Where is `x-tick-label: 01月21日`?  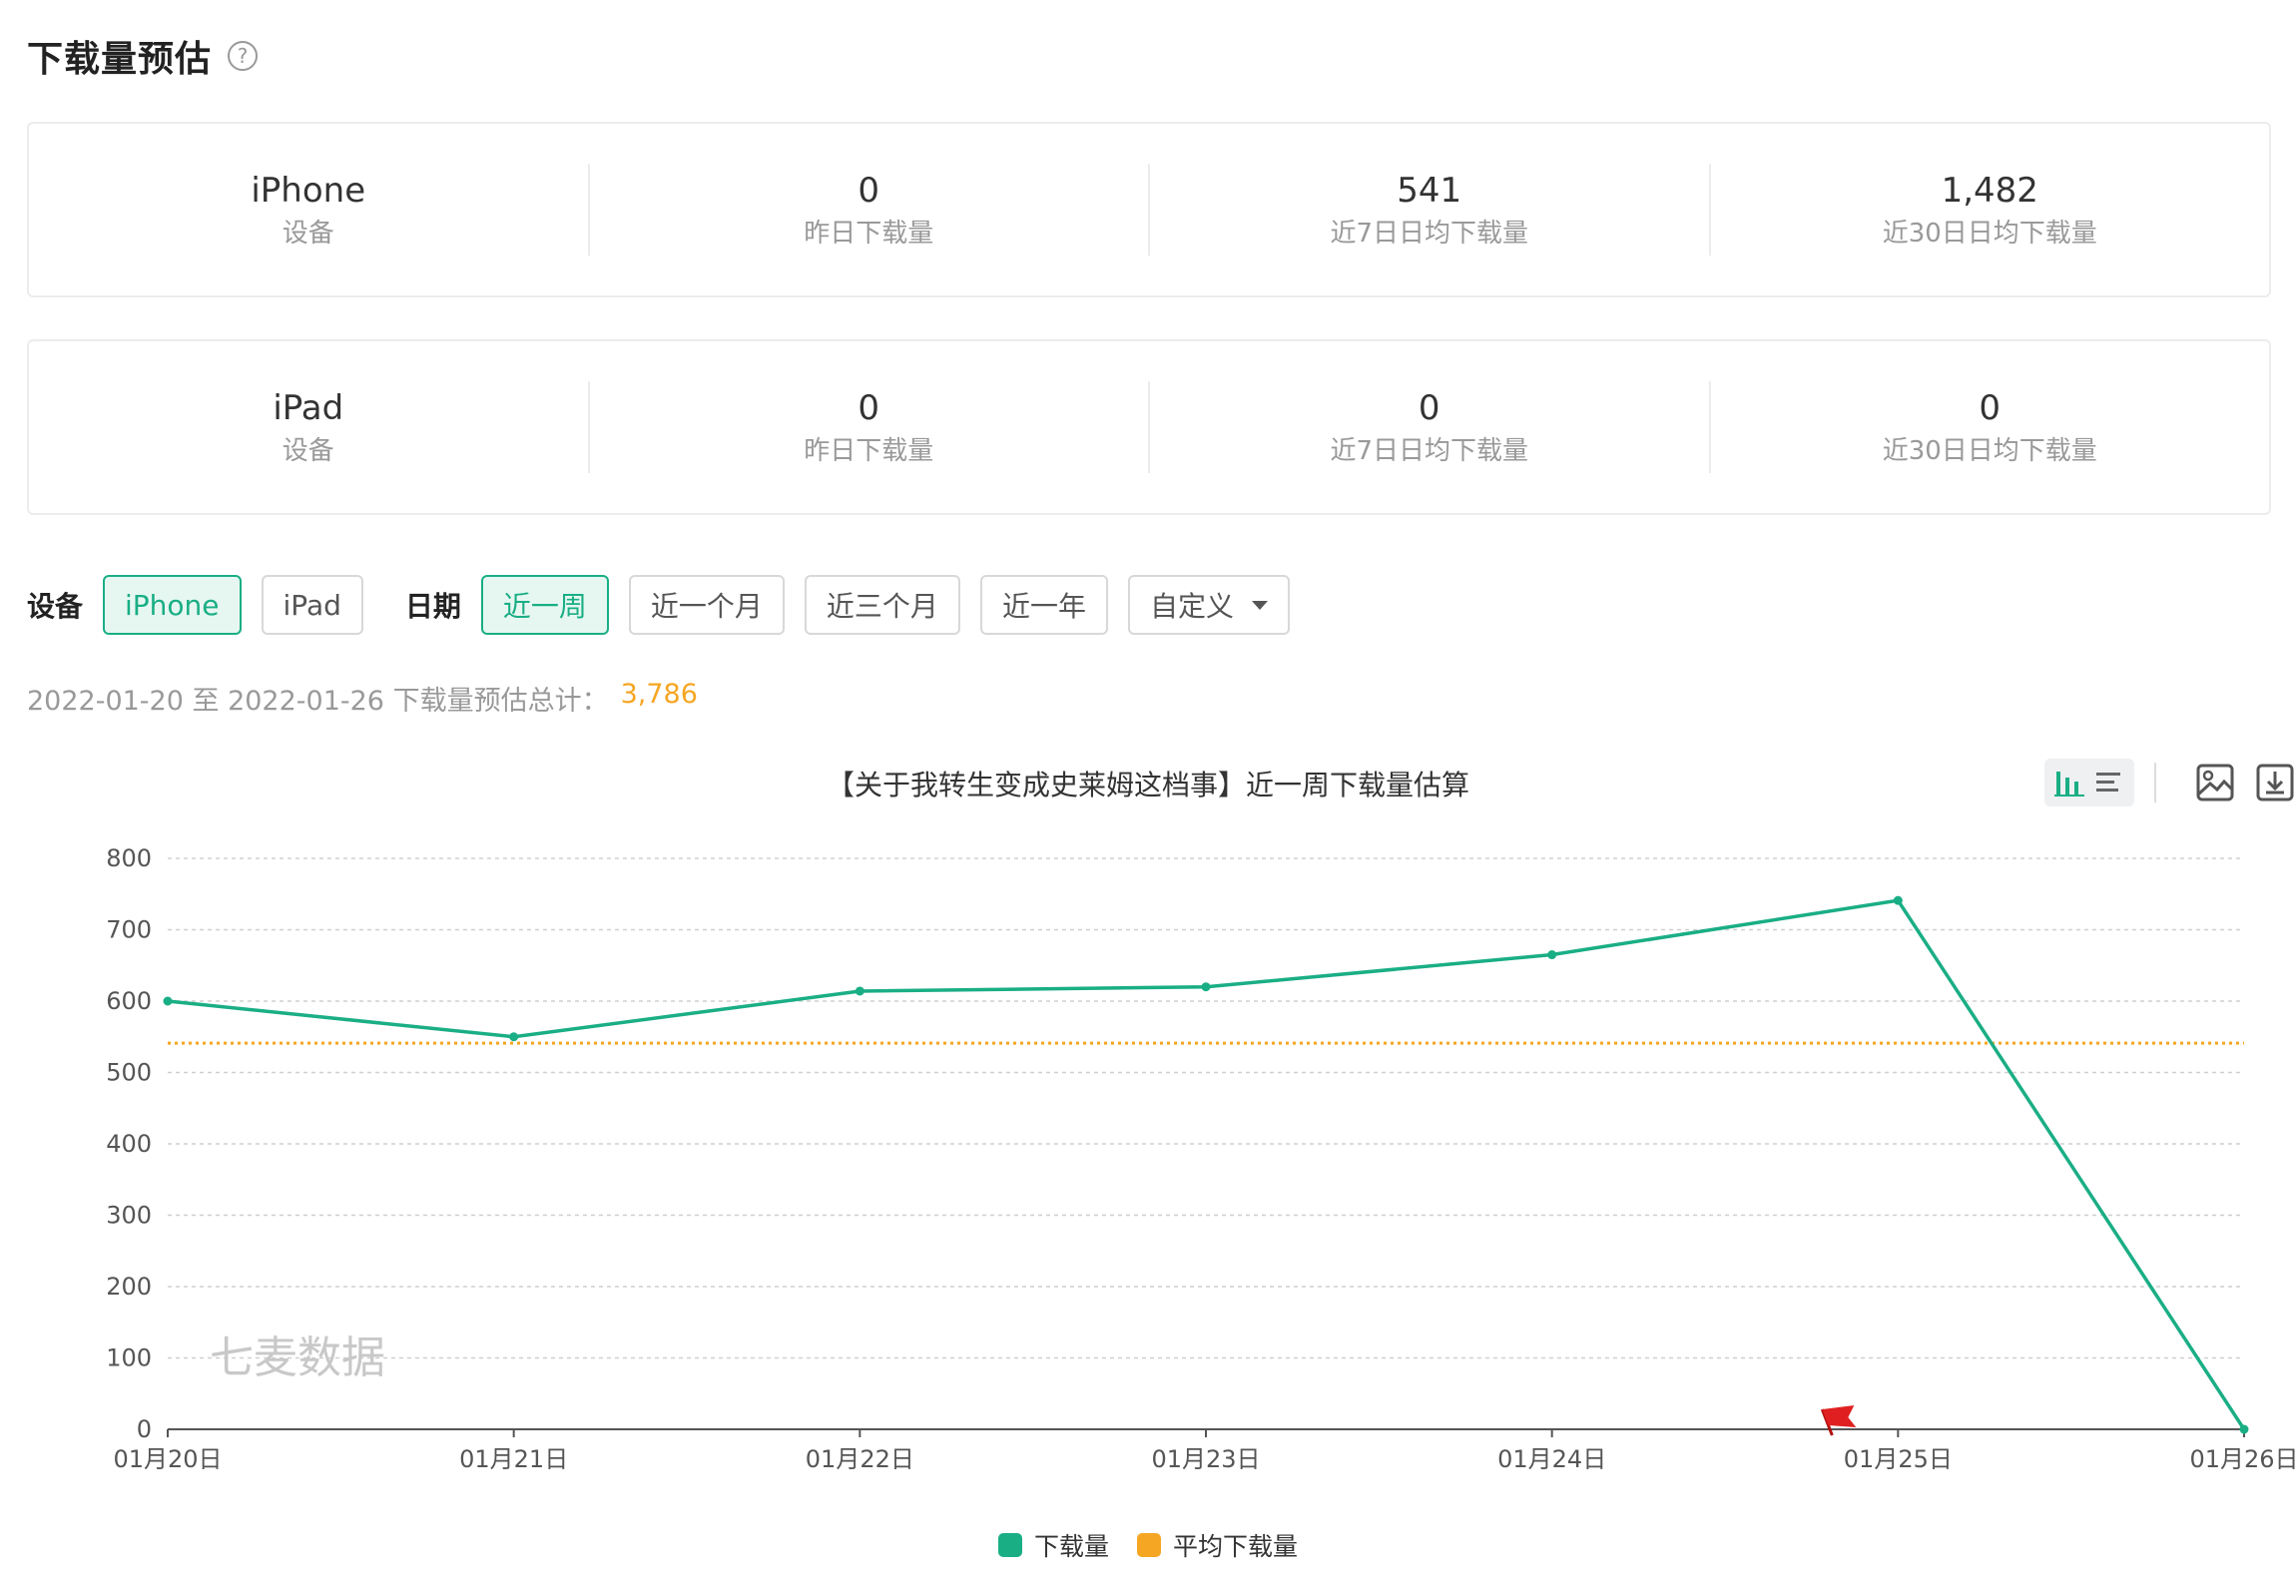 x-tick-label: 01月21日 is located at coordinates (513, 1459).